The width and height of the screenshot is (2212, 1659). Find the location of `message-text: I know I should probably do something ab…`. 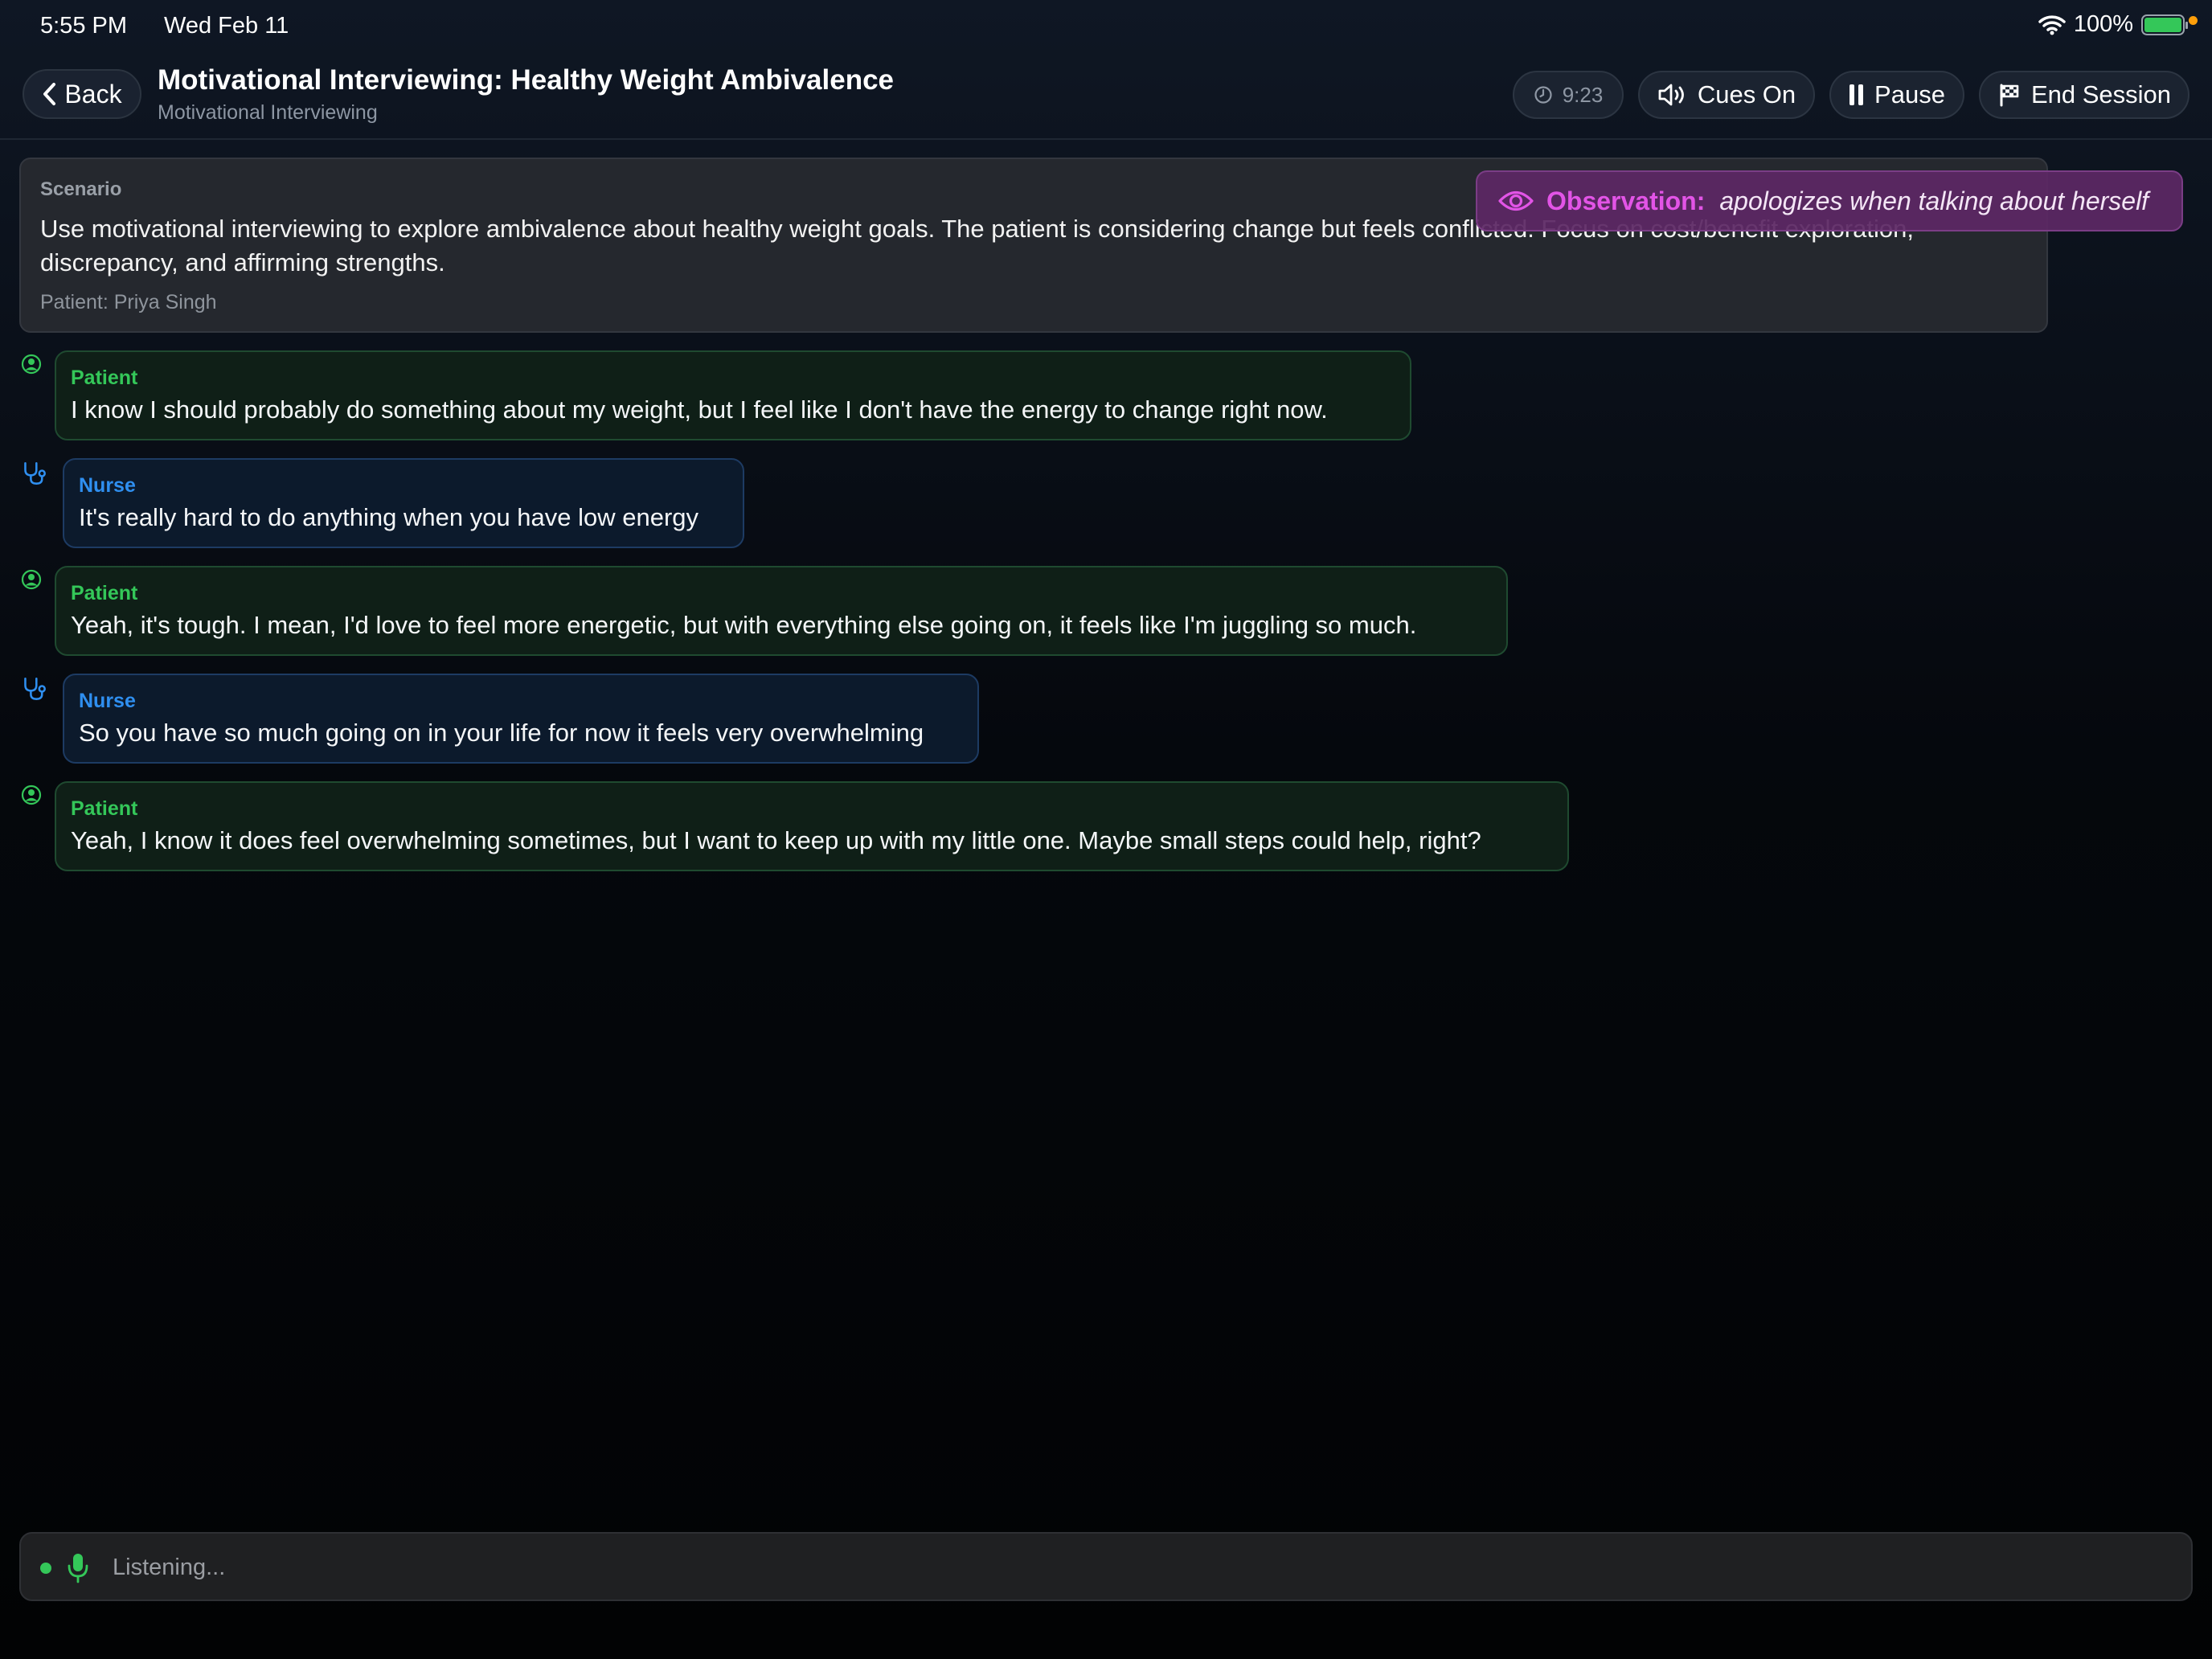

message-text: I know I should probably do something ab… is located at coordinates (699, 409).